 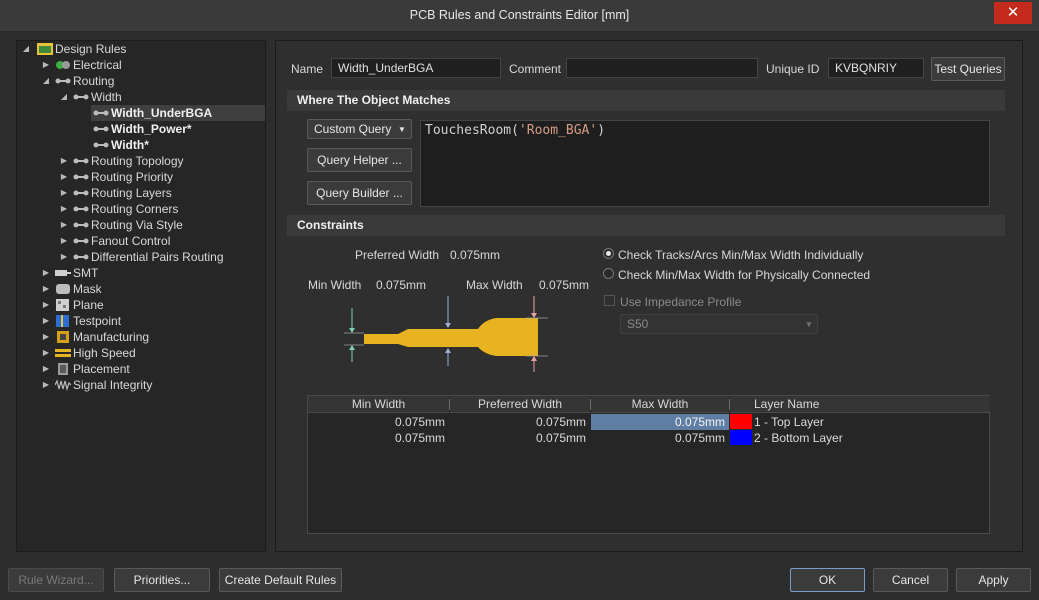 I want to click on tree-item-routing-via-style: ▶ Routing Via Style, so click(x=159, y=225).